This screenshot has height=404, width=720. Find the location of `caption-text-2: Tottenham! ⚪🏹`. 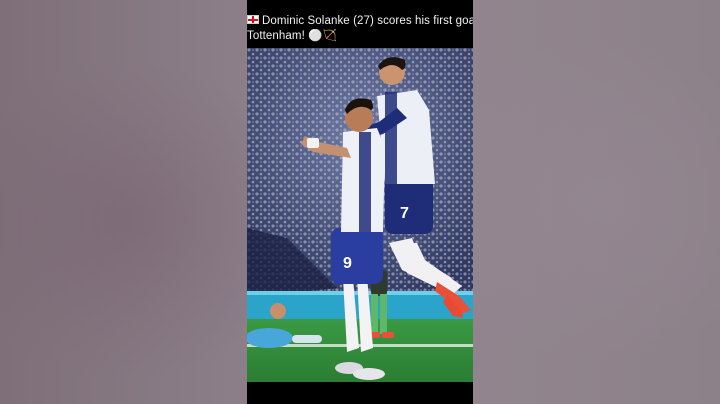

caption-text-2: Tottenham! ⚪🏹 is located at coordinates (292, 36).